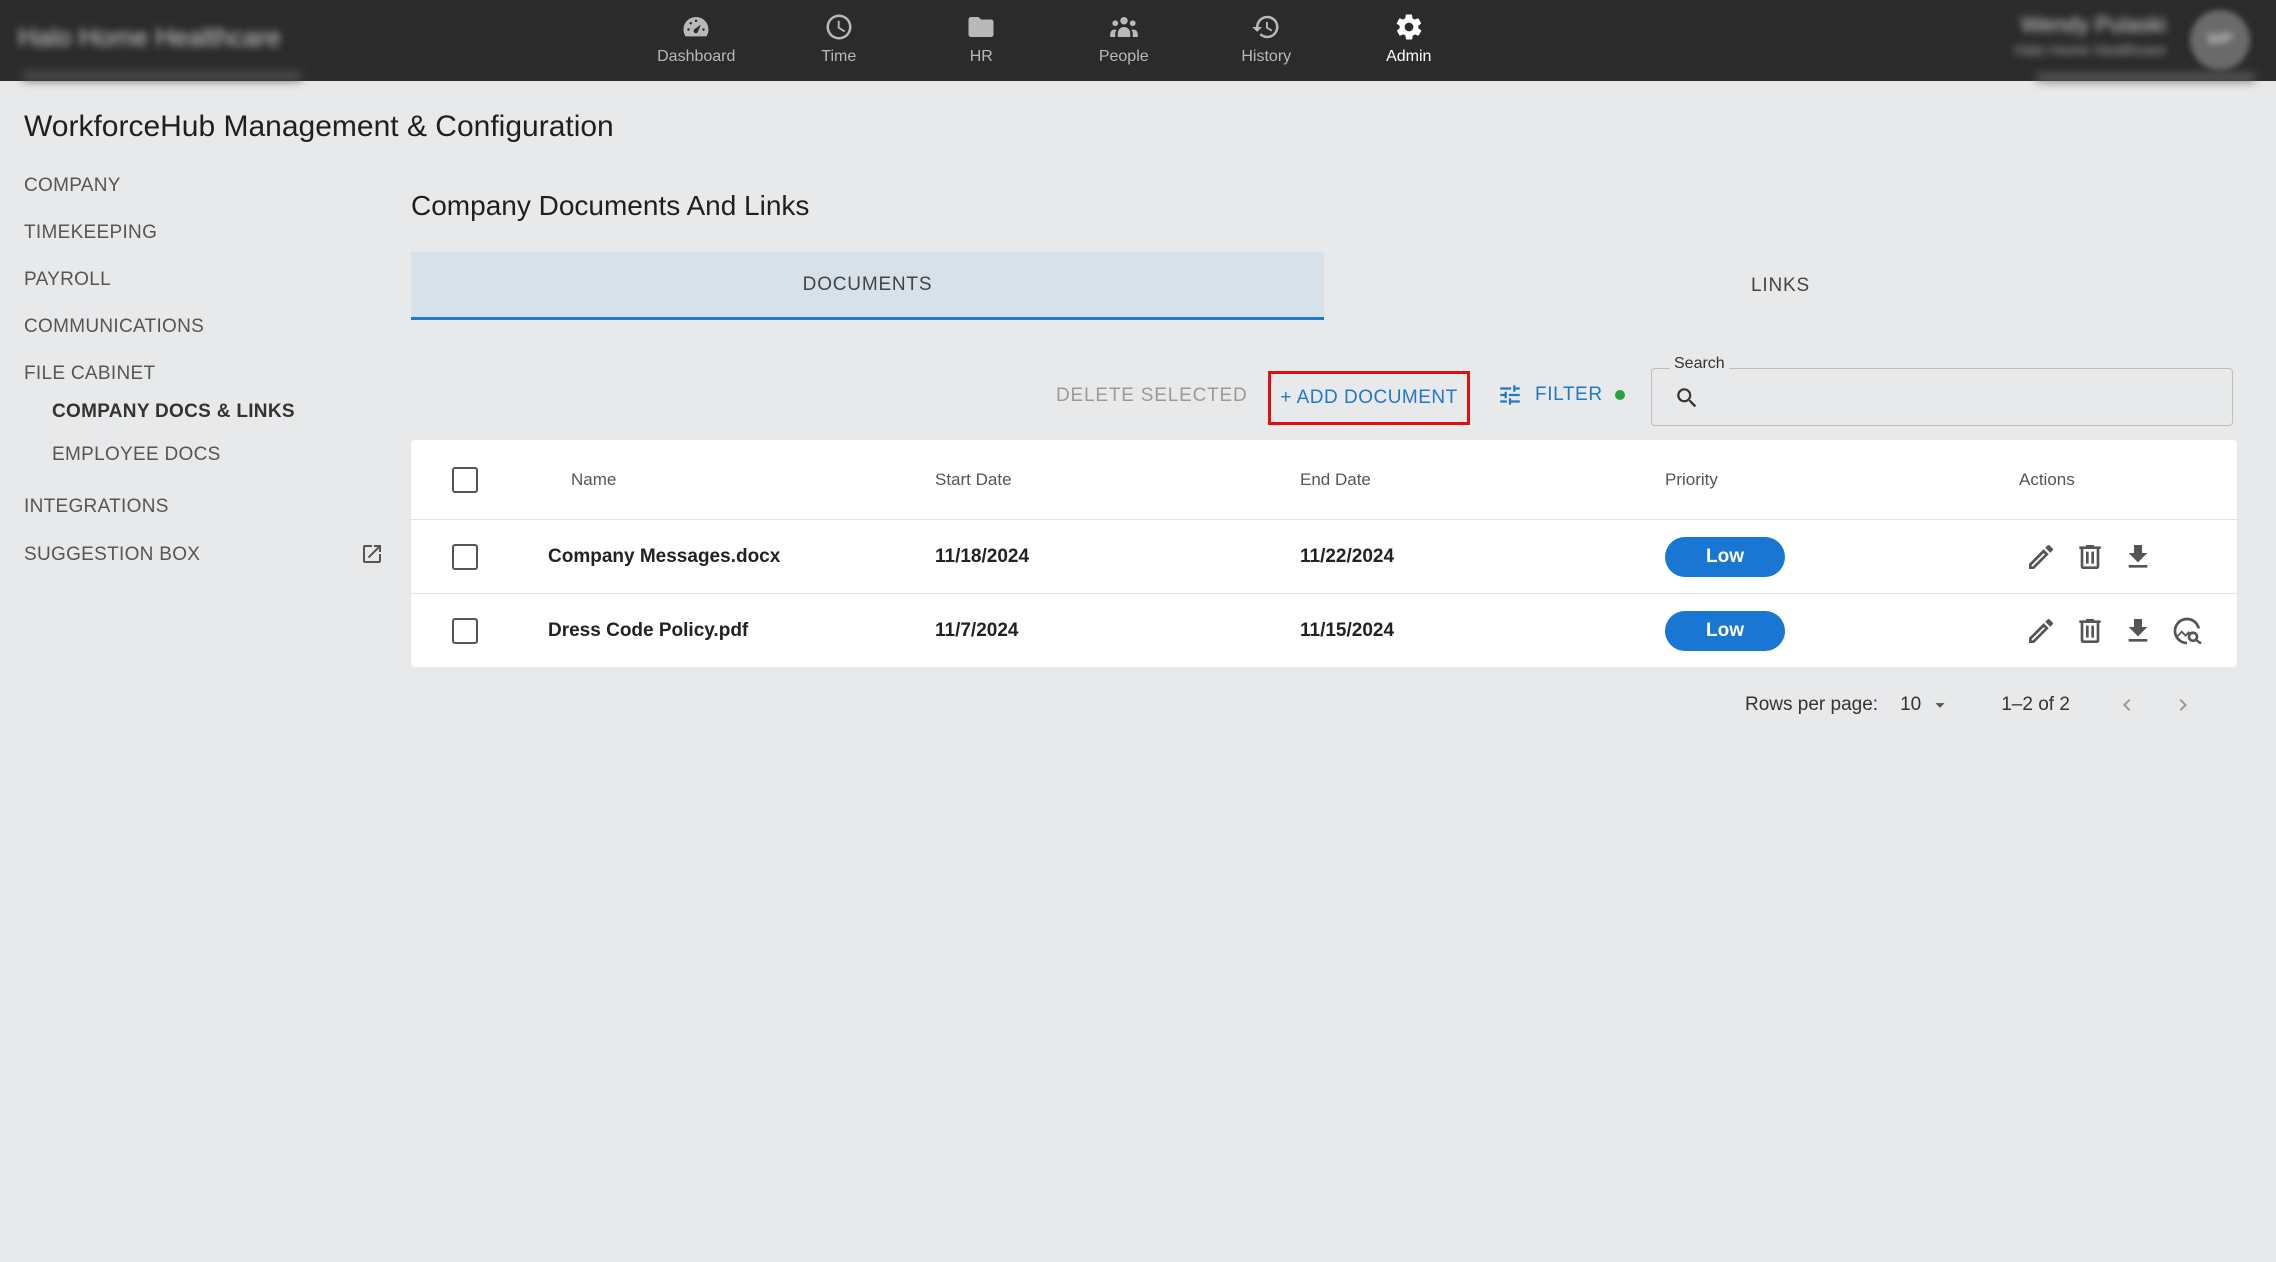 The height and width of the screenshot is (1262, 2276). Describe the element at coordinates (204, 555) in the screenshot. I see `sidebar-item-suggestion-box: SUGGESTION BOX` at that location.